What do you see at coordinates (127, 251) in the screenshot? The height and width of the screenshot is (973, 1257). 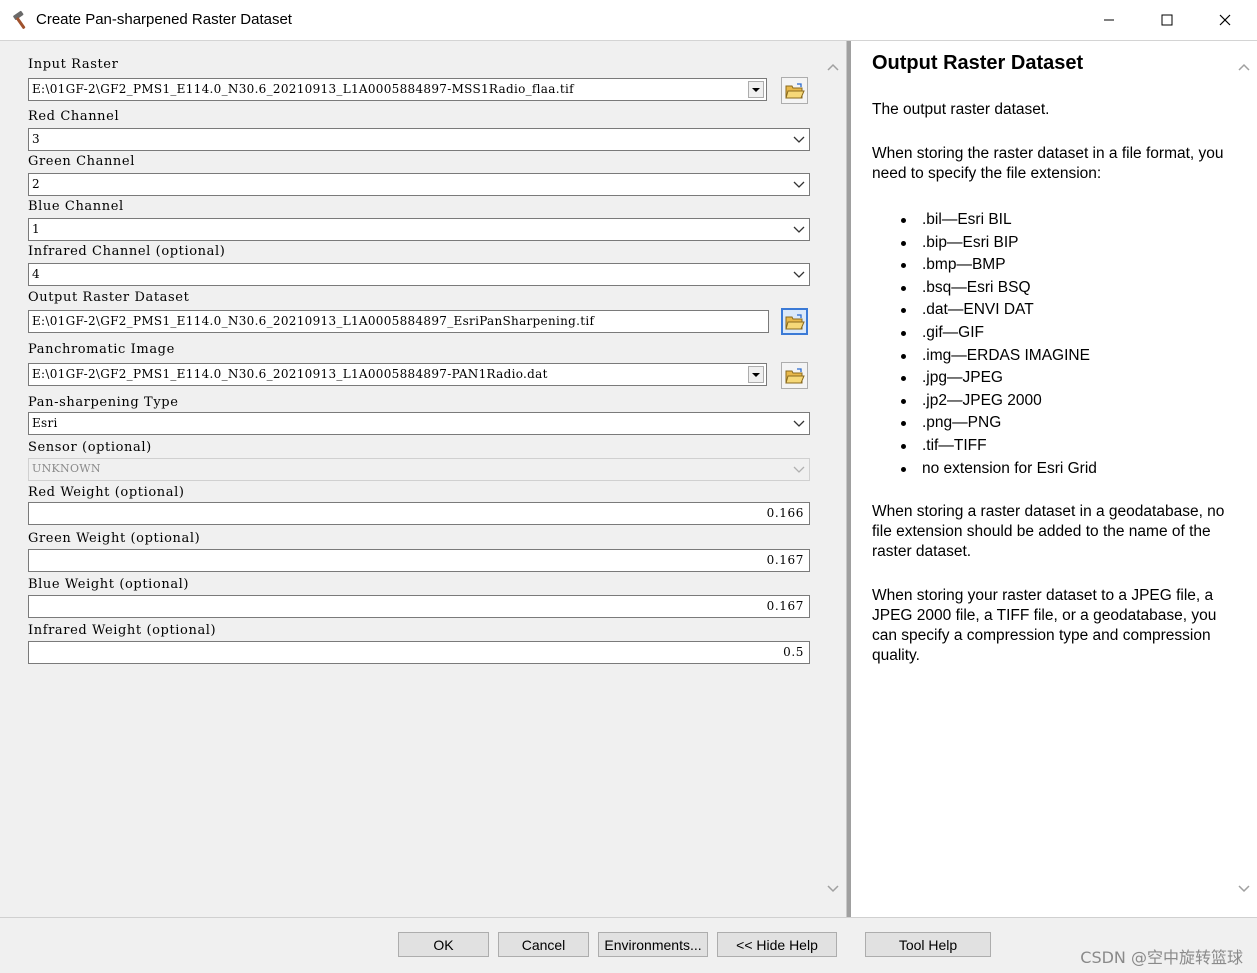 I see `infrared-channel-label: Infrared Channel (optional)` at bounding box center [127, 251].